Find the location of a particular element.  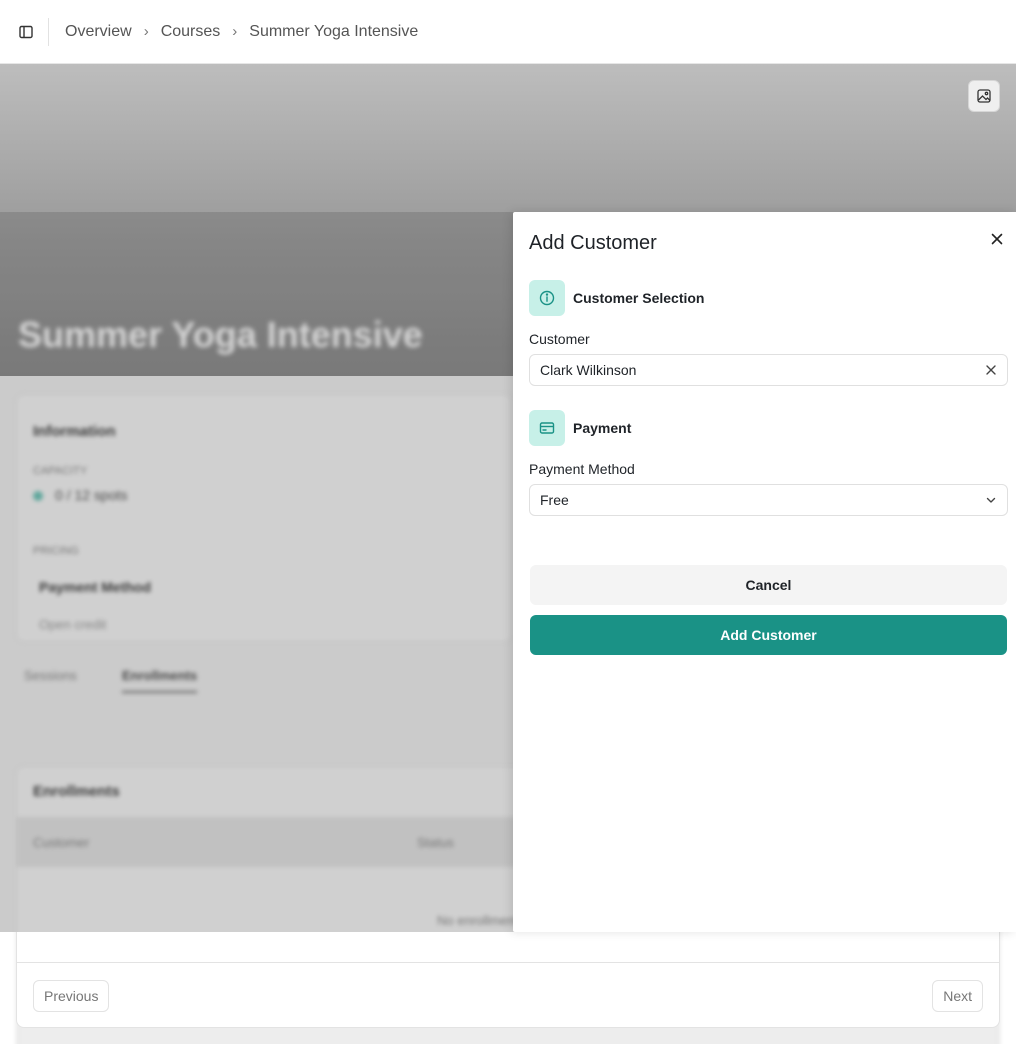

breadcrumb-courses: Courses is located at coordinates (191, 32).